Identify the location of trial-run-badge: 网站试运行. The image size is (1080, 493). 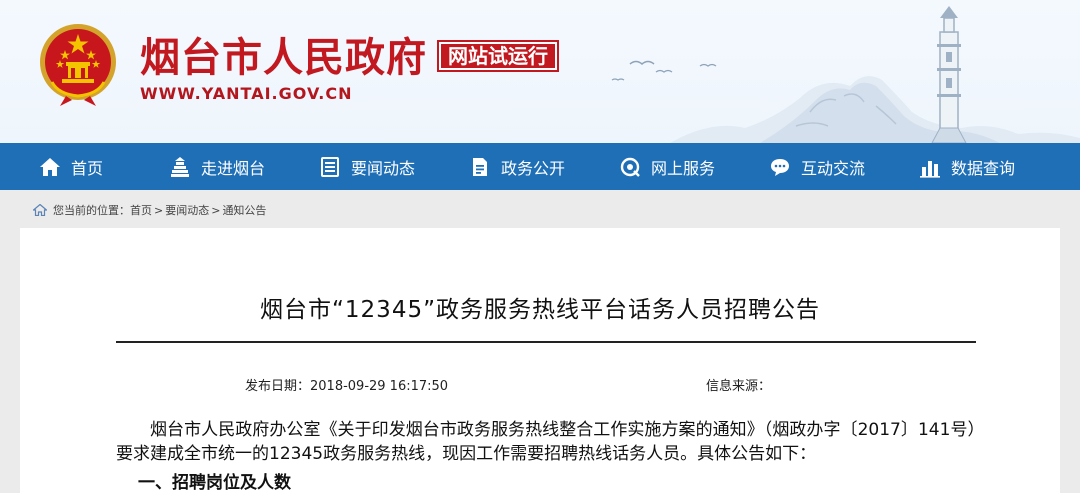
(498, 56).